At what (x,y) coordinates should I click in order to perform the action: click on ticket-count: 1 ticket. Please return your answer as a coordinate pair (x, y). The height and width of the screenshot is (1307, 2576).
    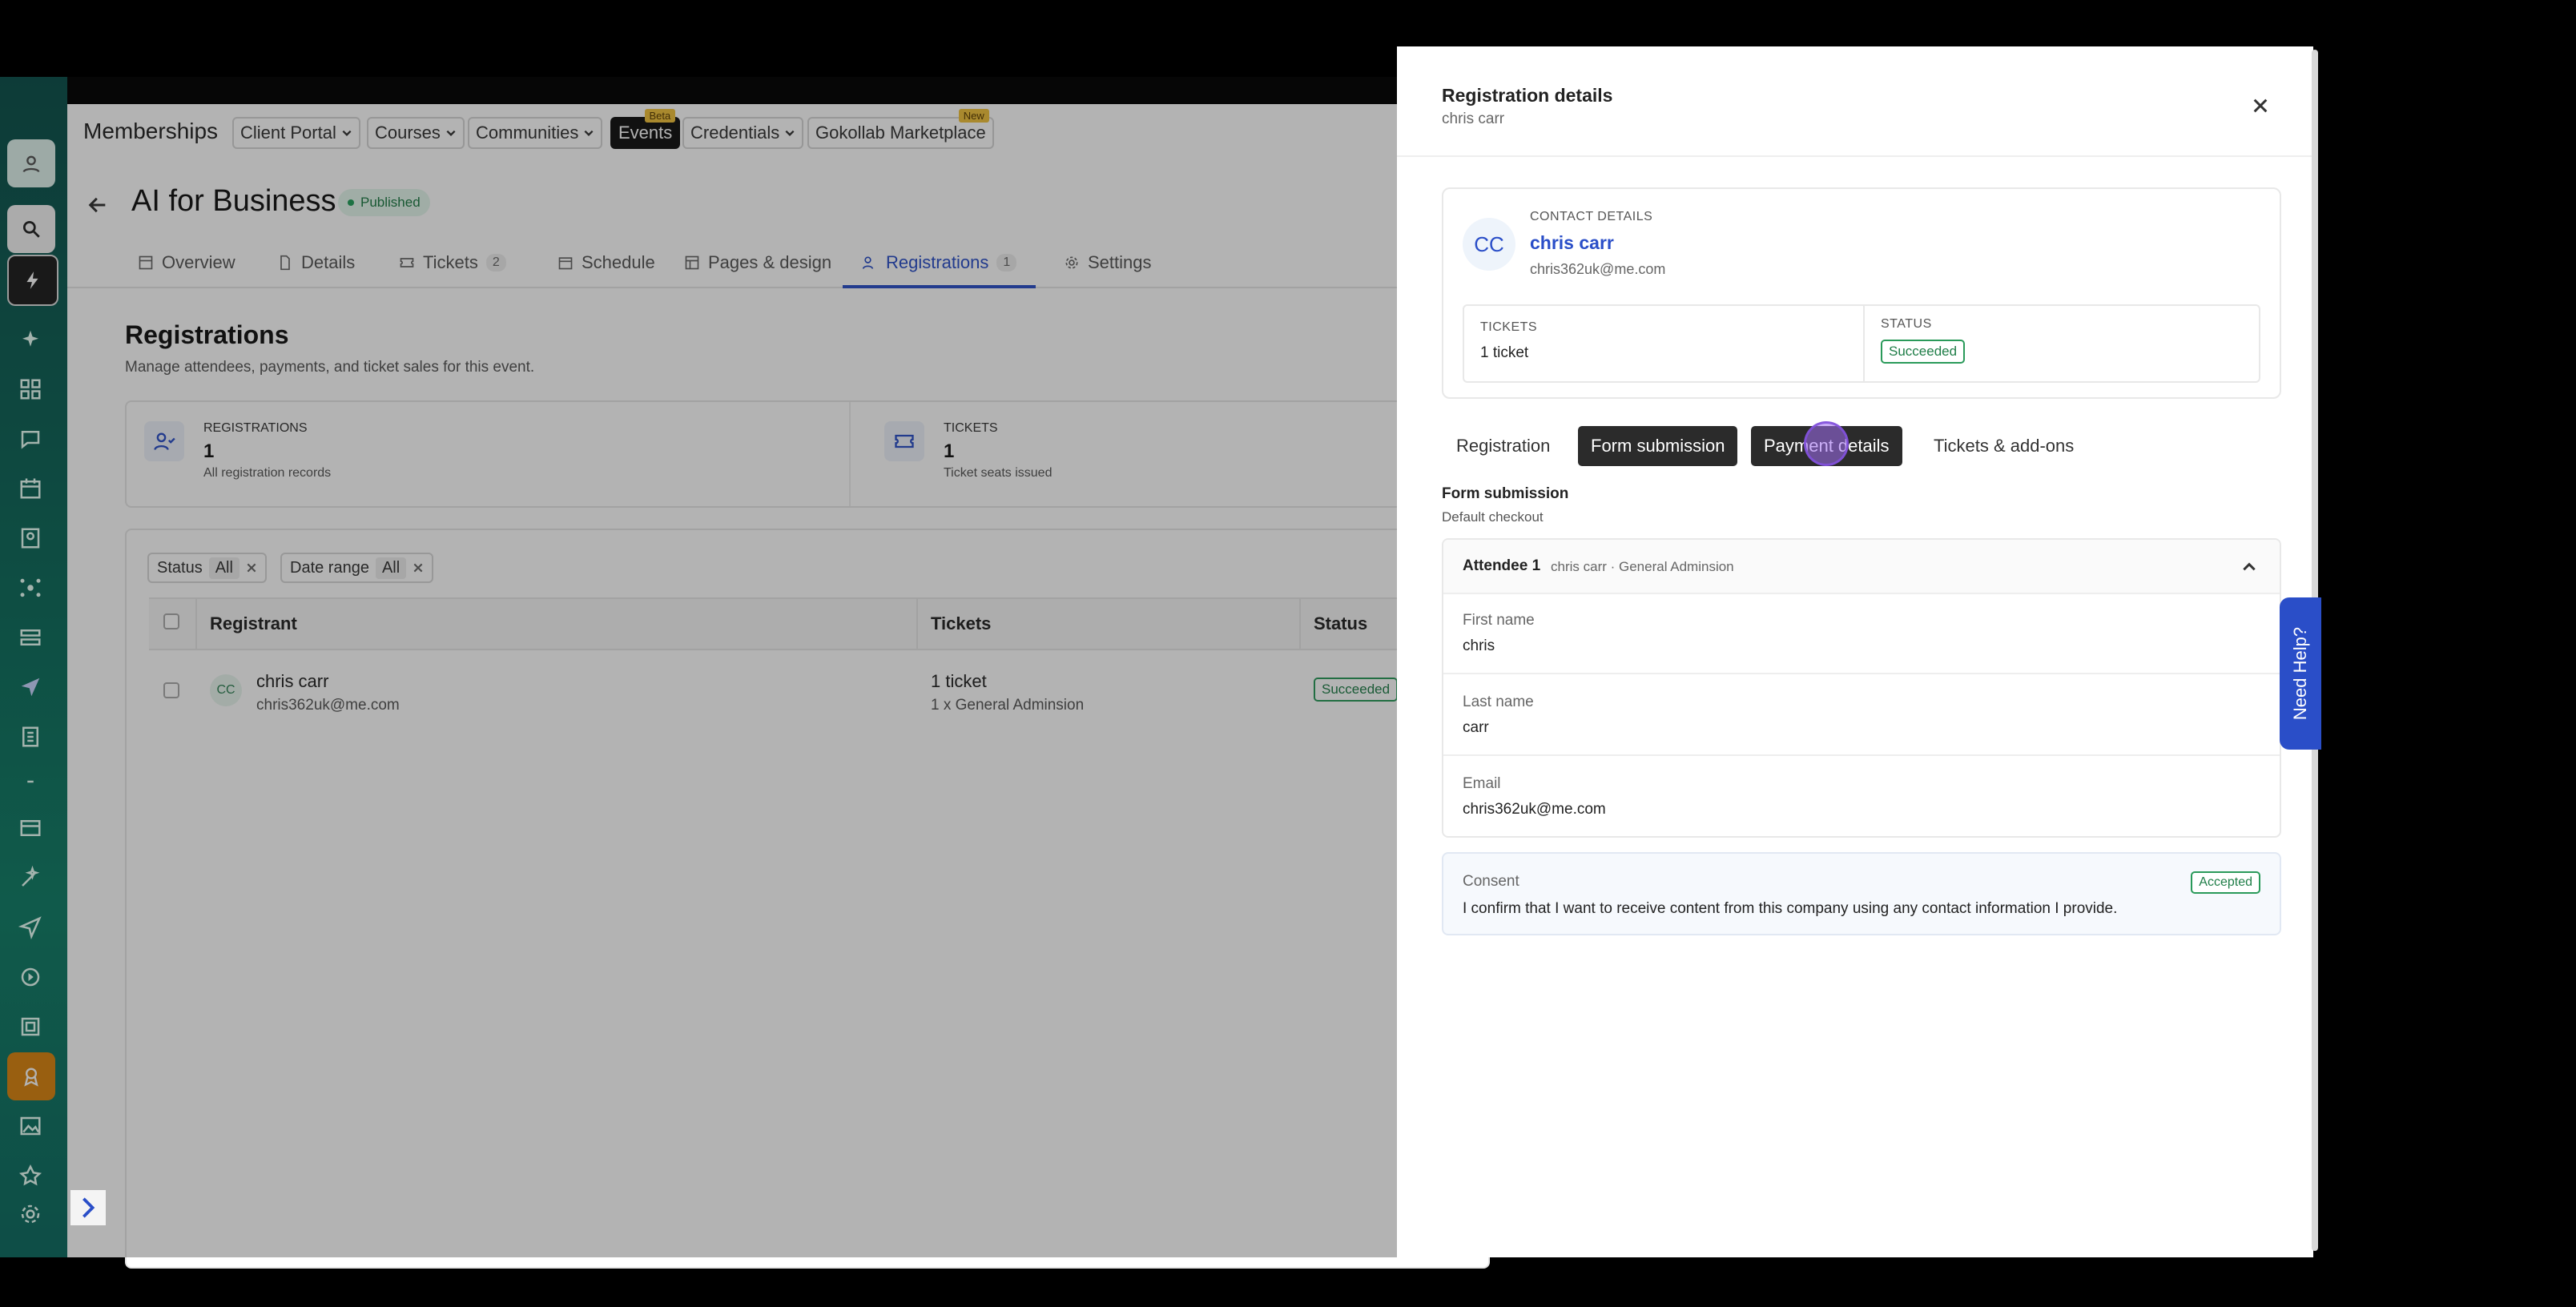
    Looking at the image, I should click on (959, 681).